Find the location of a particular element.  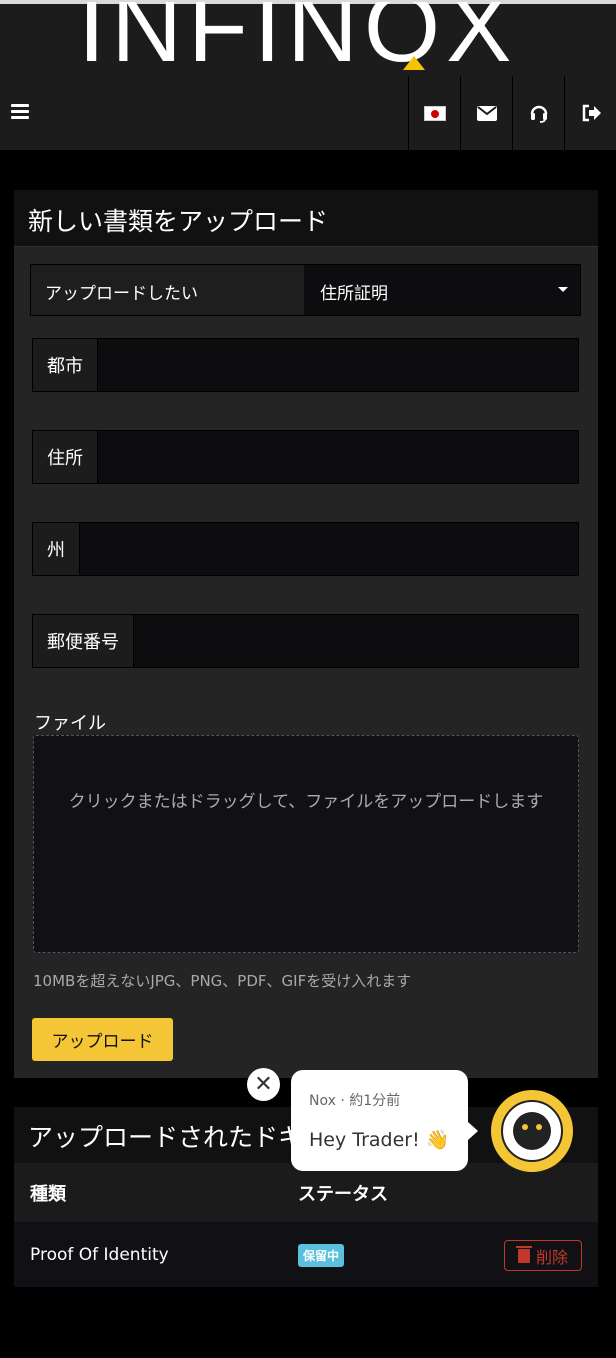

state-label: 州 is located at coordinates (56, 549).